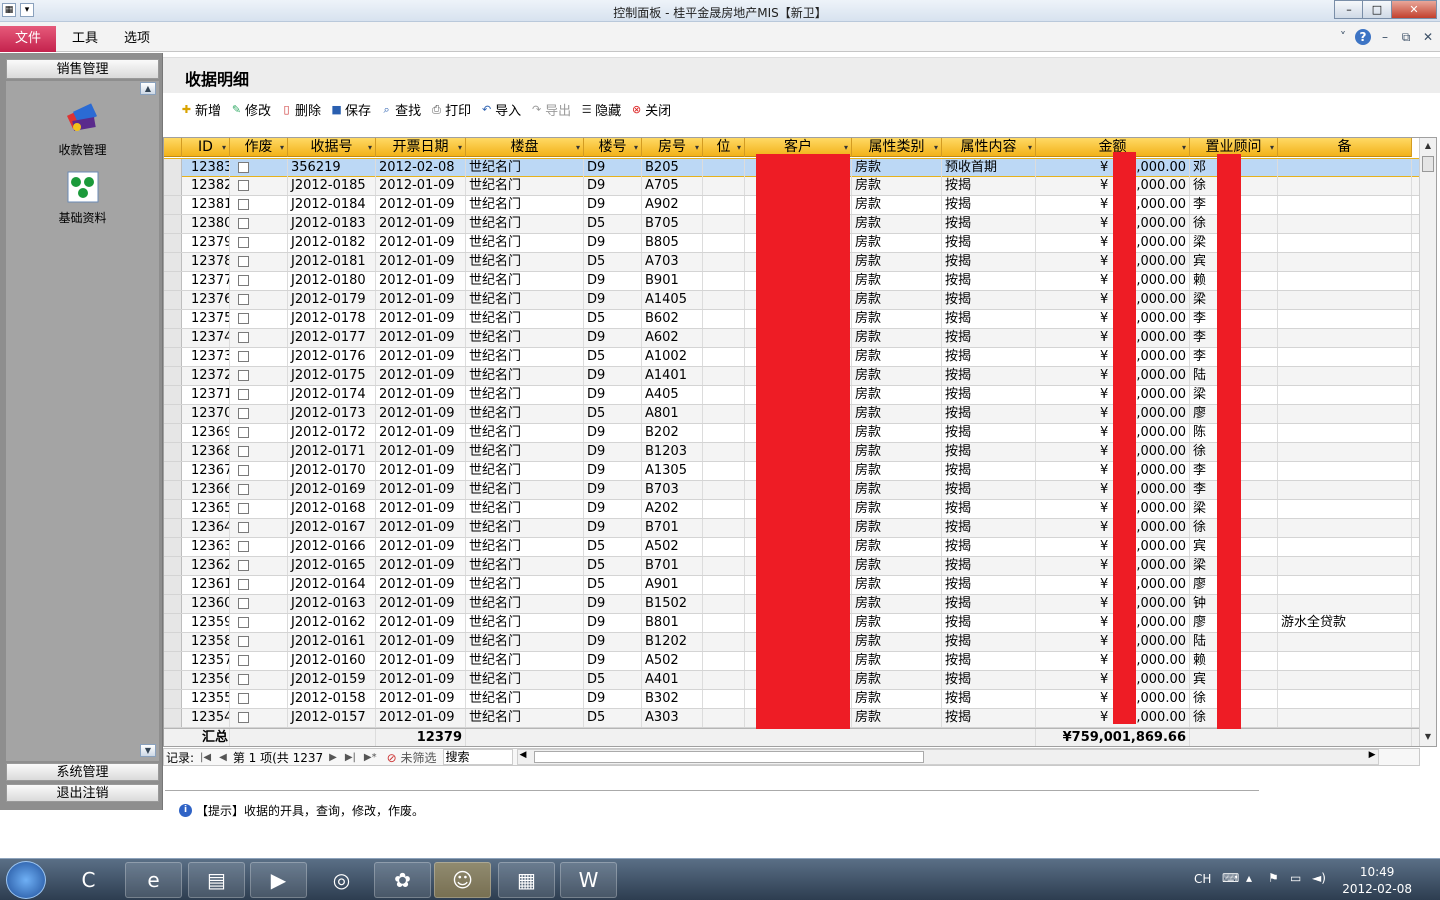 This screenshot has width=1440, height=900. What do you see at coordinates (332, 281) in the screenshot?
I see `cell-receipt: J2012-0180` at bounding box center [332, 281].